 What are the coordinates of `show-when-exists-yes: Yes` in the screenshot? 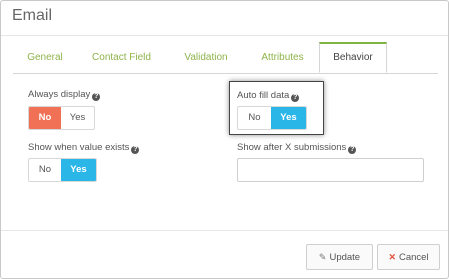 It's located at (78, 170).